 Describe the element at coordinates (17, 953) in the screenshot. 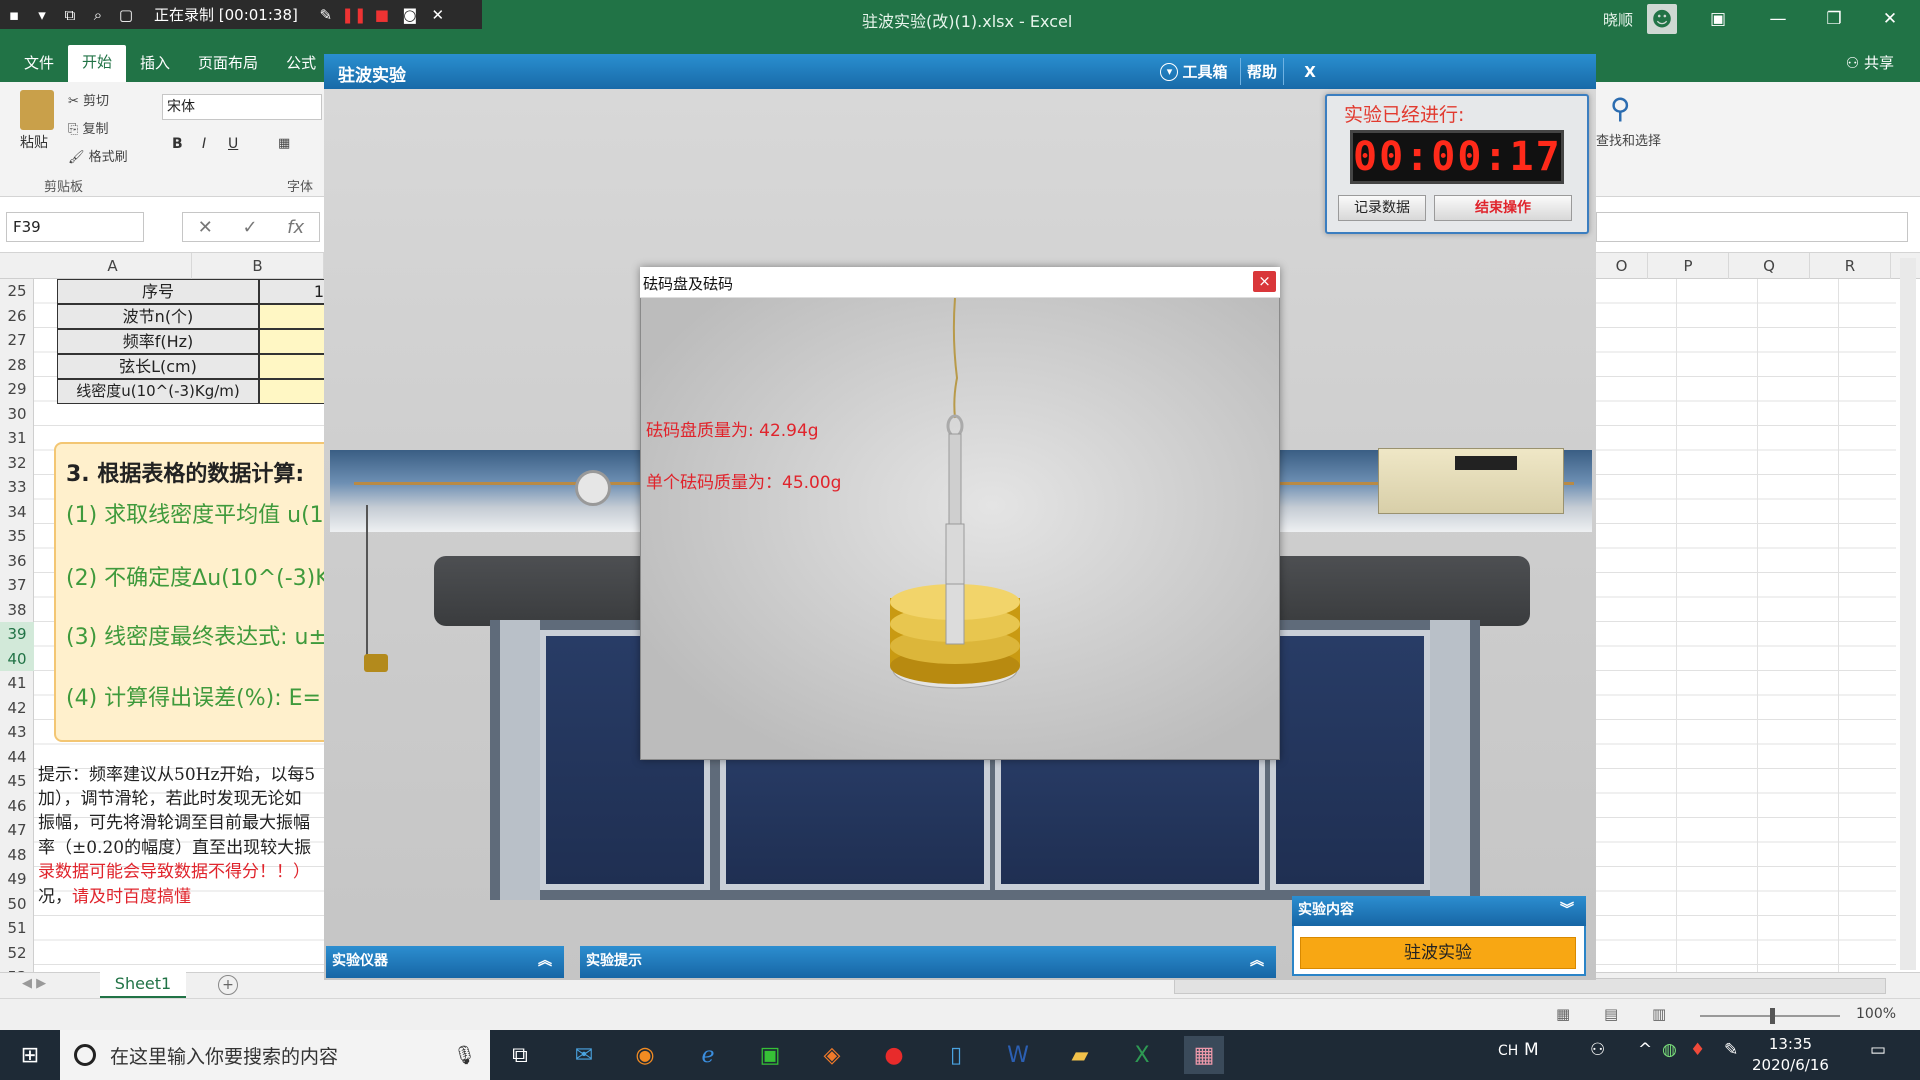

I see `row-header: 52` at that location.